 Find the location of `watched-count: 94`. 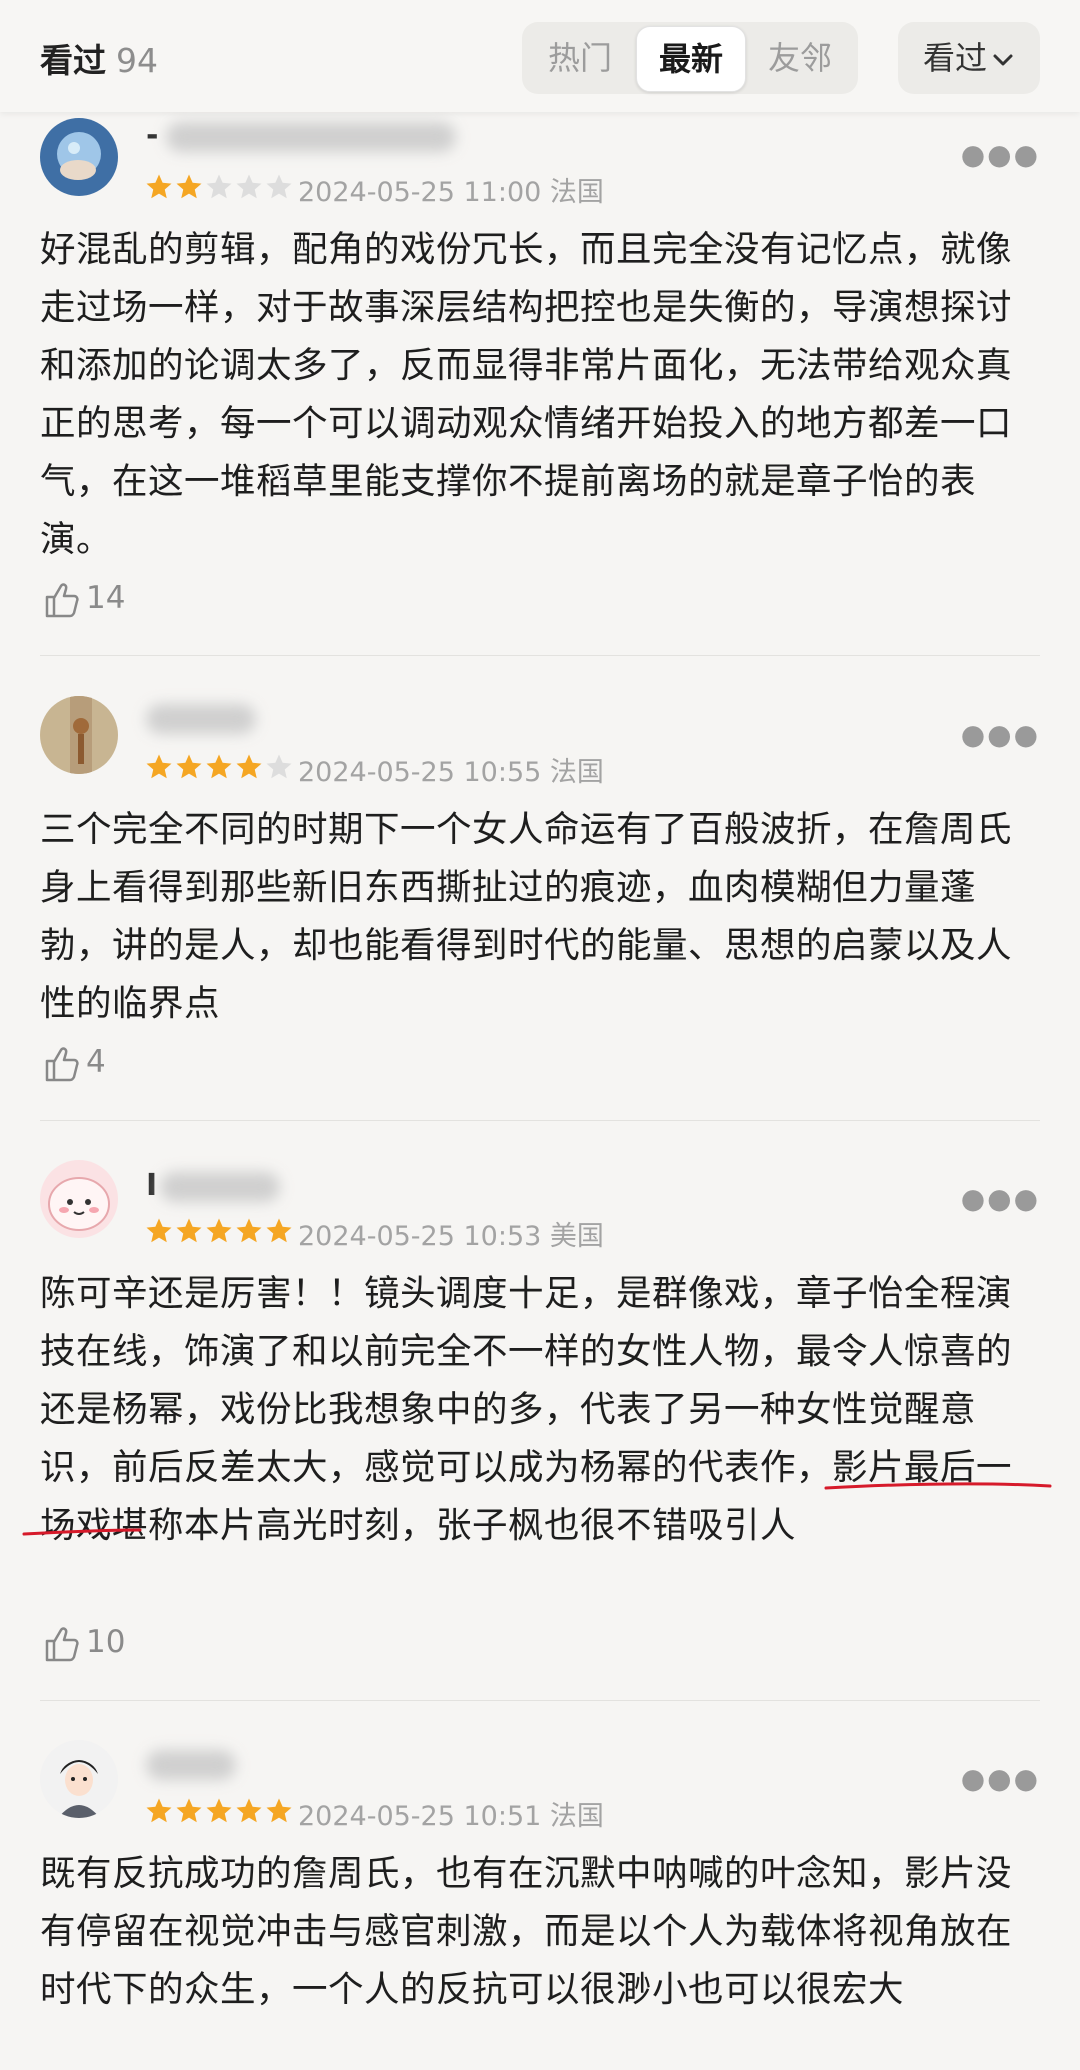

watched-count: 94 is located at coordinates (137, 60).